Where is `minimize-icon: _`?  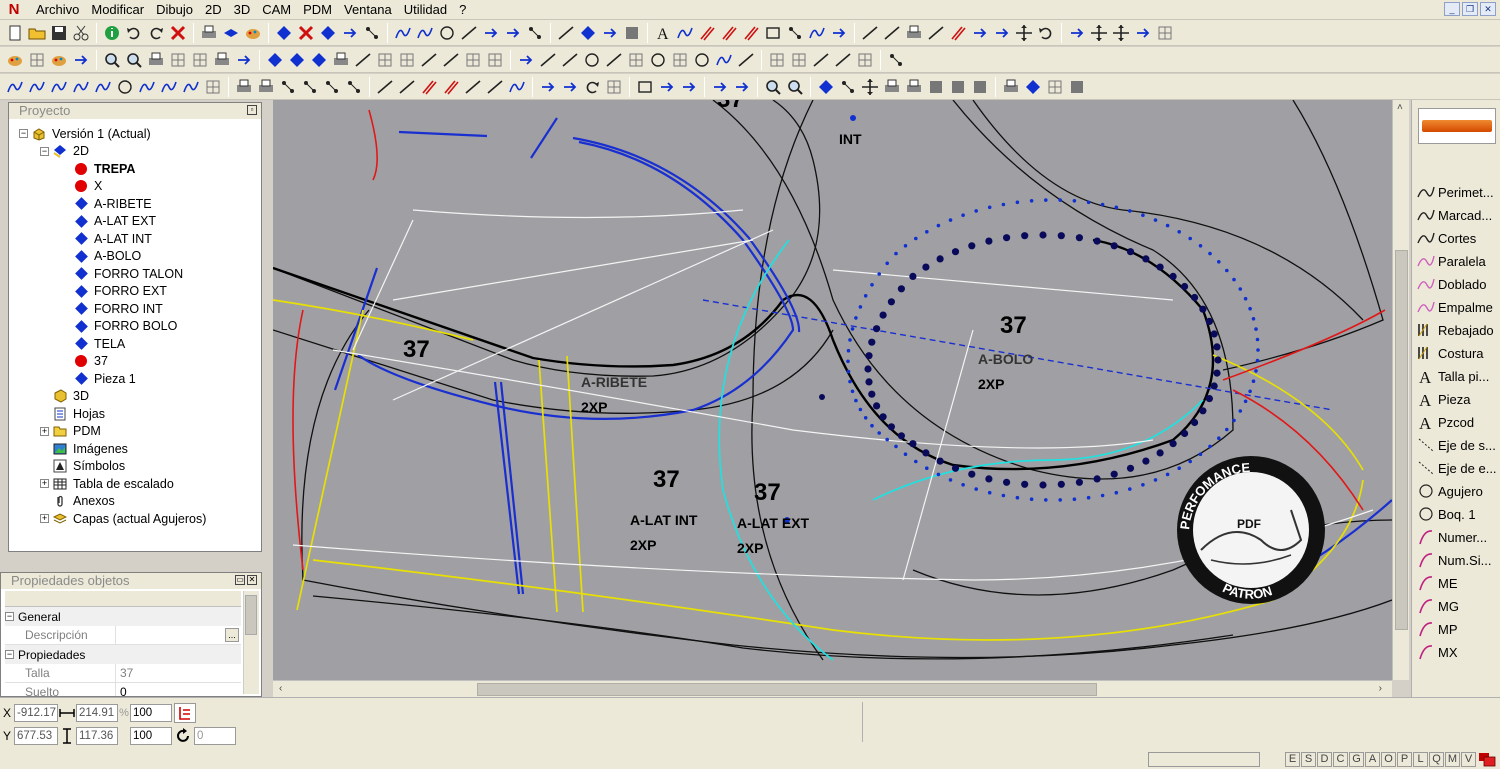 minimize-icon: _ is located at coordinates (1452, 9).